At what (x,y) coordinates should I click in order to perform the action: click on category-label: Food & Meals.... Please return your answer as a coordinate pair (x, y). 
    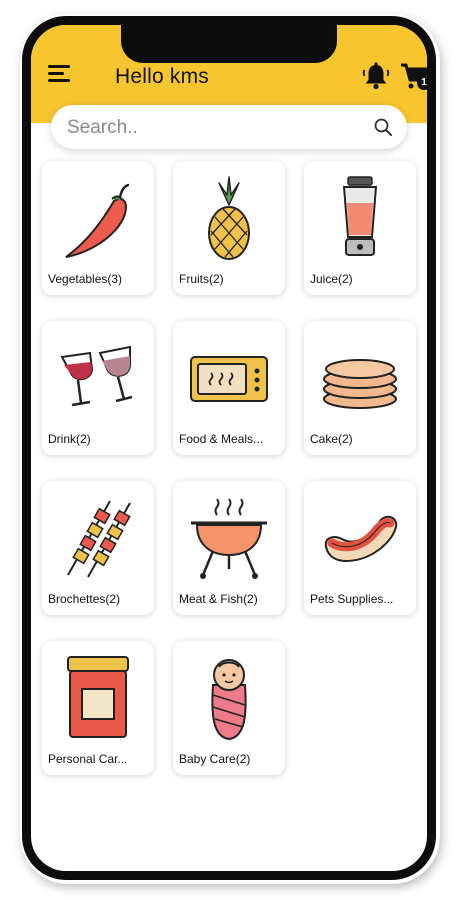
    Looking at the image, I should click on (221, 439).